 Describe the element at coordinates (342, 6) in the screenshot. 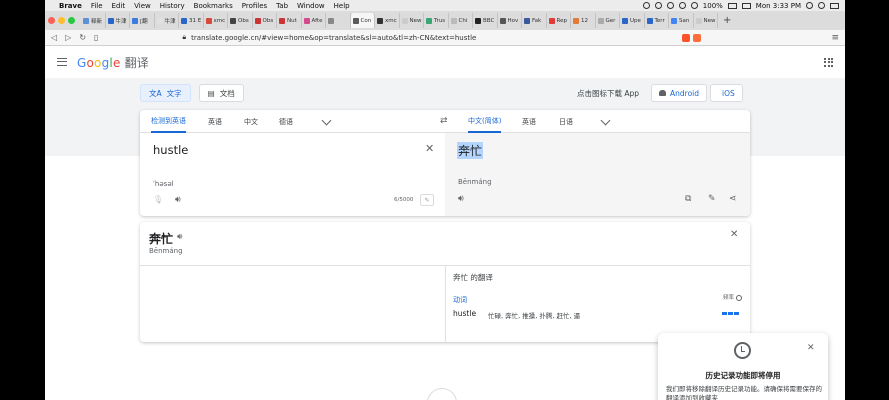

I see `menu-help: Help` at that location.